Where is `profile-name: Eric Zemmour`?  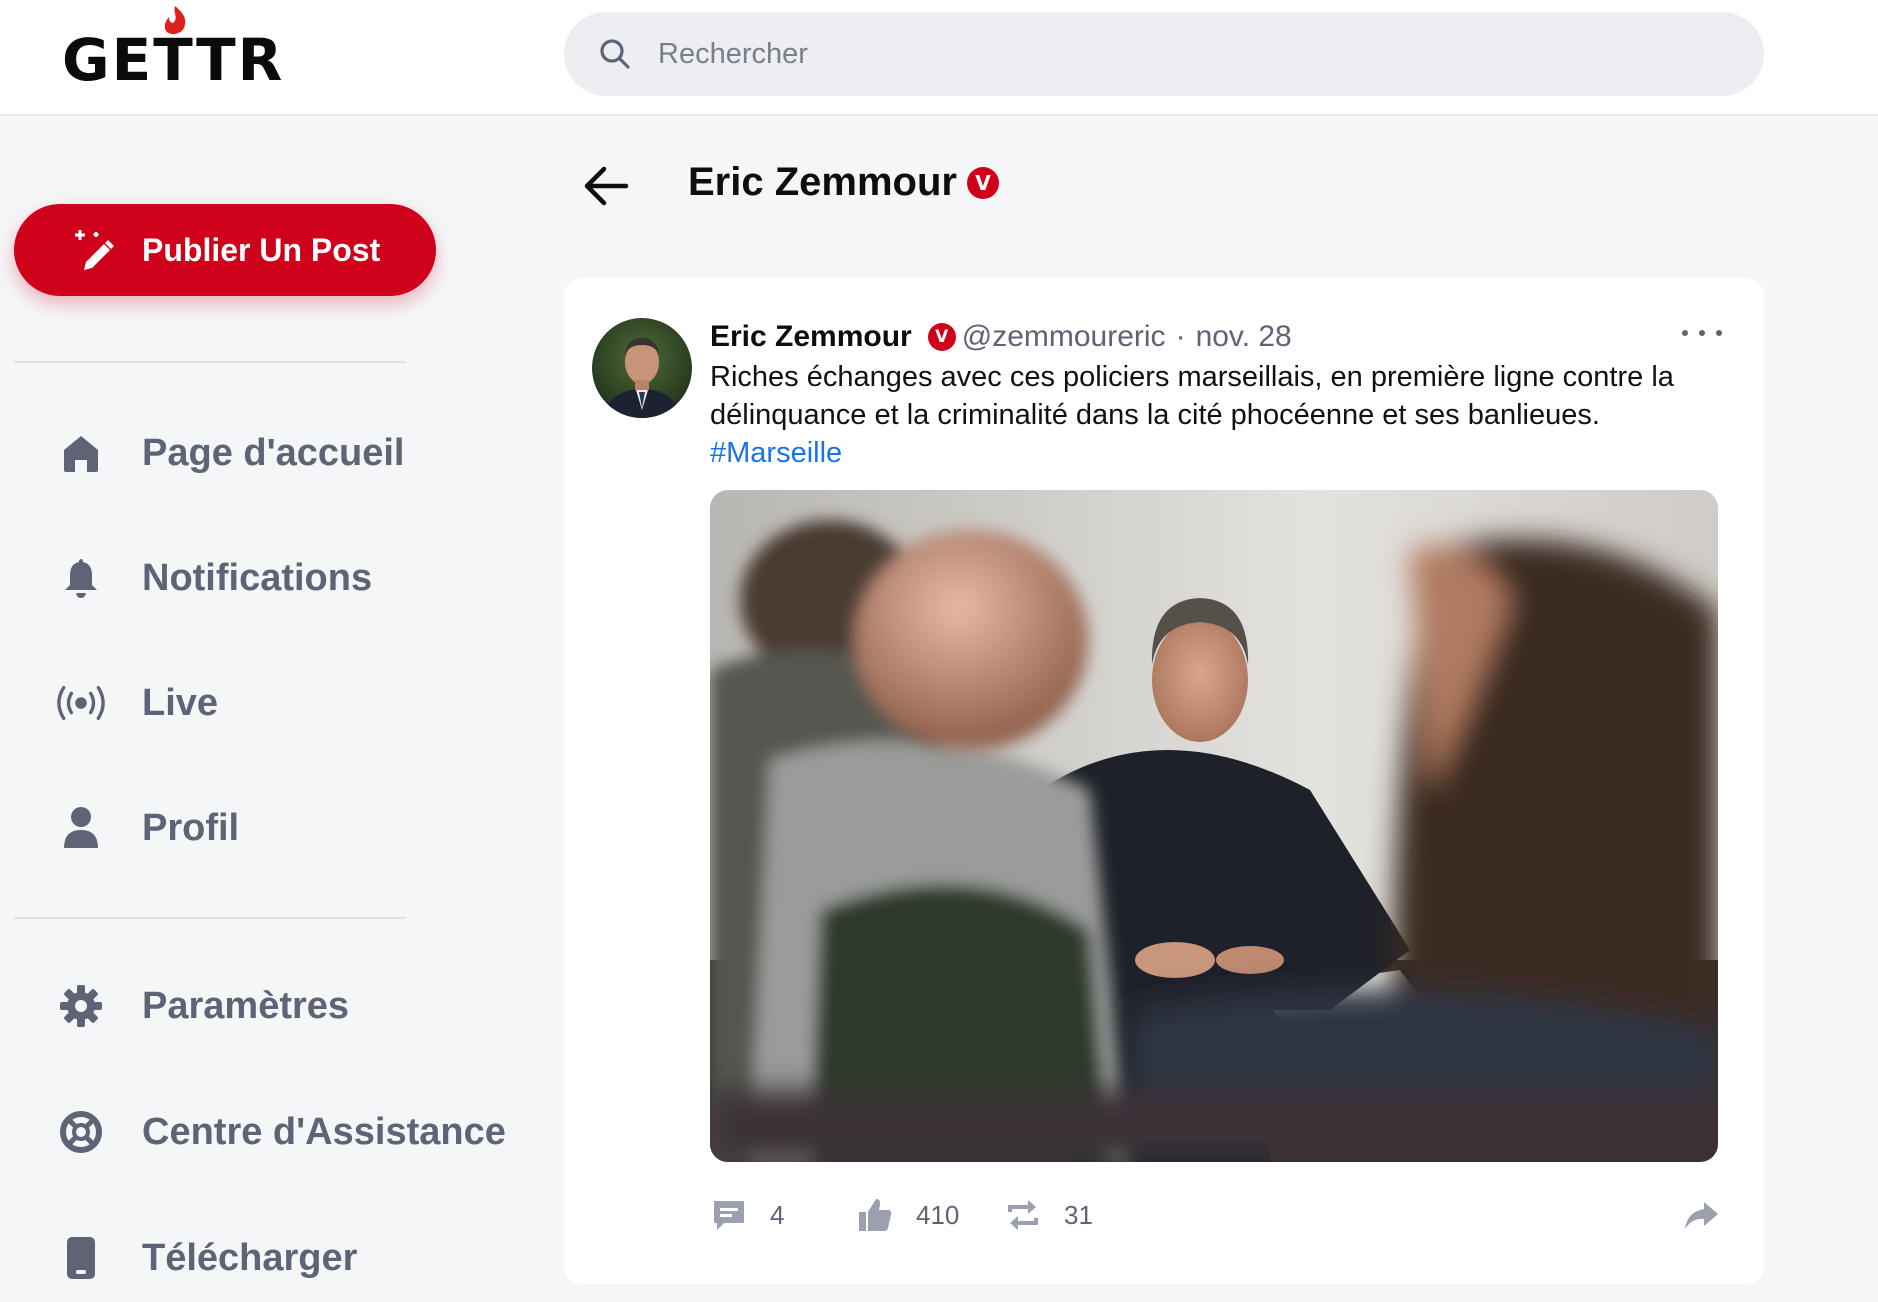
profile-name: Eric Zemmour is located at coordinates (822, 182).